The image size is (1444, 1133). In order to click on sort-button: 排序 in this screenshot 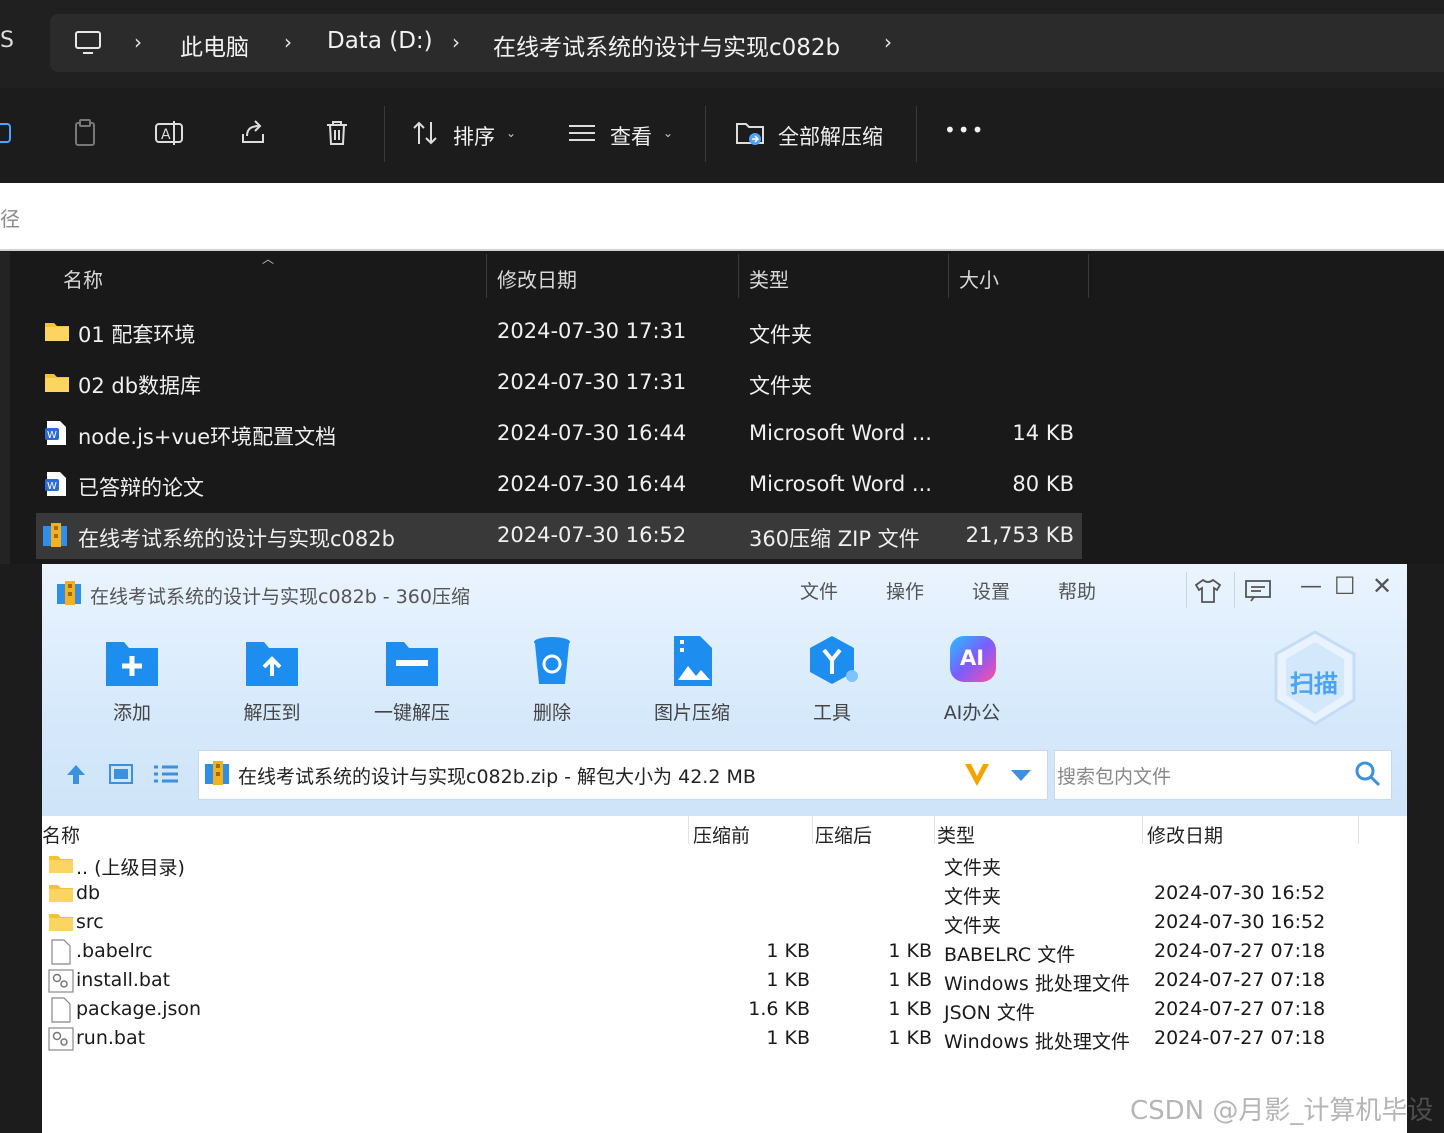, I will do `click(474, 136)`.